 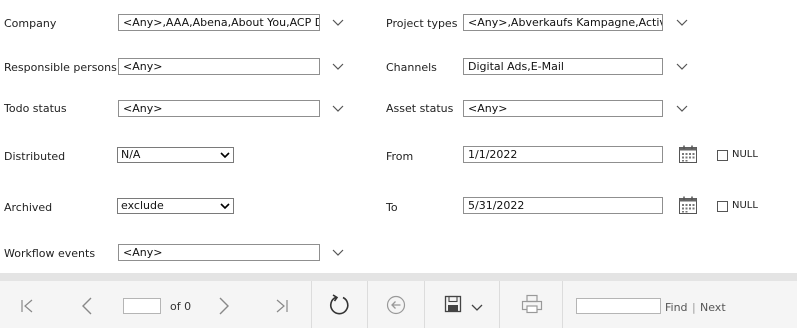 What do you see at coordinates (219, 66) in the screenshot?
I see `responsible-persons-field: <Any>` at bounding box center [219, 66].